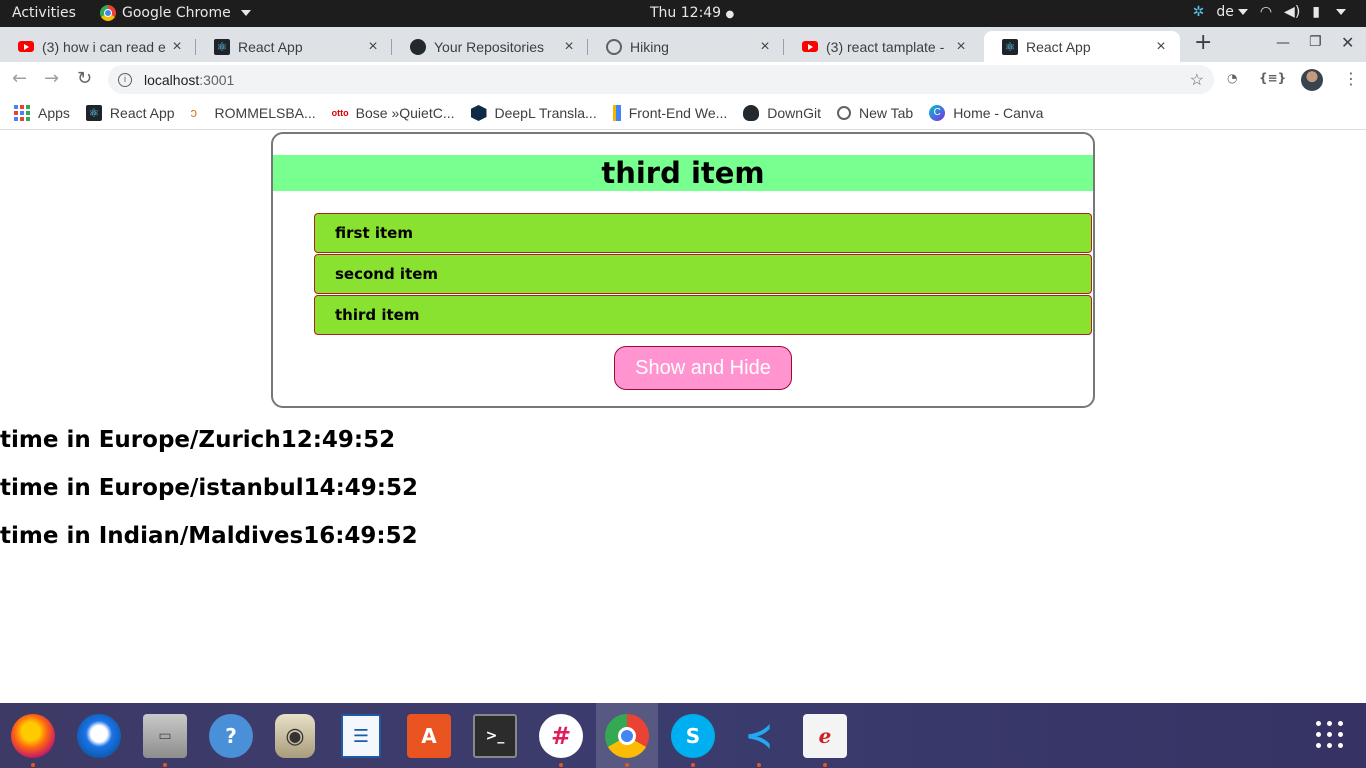 The width and height of the screenshot is (1366, 768). What do you see at coordinates (703, 315) in the screenshot?
I see `list-item-third: third item` at bounding box center [703, 315].